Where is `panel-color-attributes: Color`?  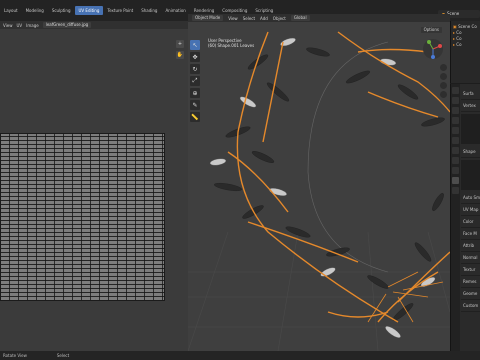
panel-color-attributes: Color is located at coordinates (470, 222).